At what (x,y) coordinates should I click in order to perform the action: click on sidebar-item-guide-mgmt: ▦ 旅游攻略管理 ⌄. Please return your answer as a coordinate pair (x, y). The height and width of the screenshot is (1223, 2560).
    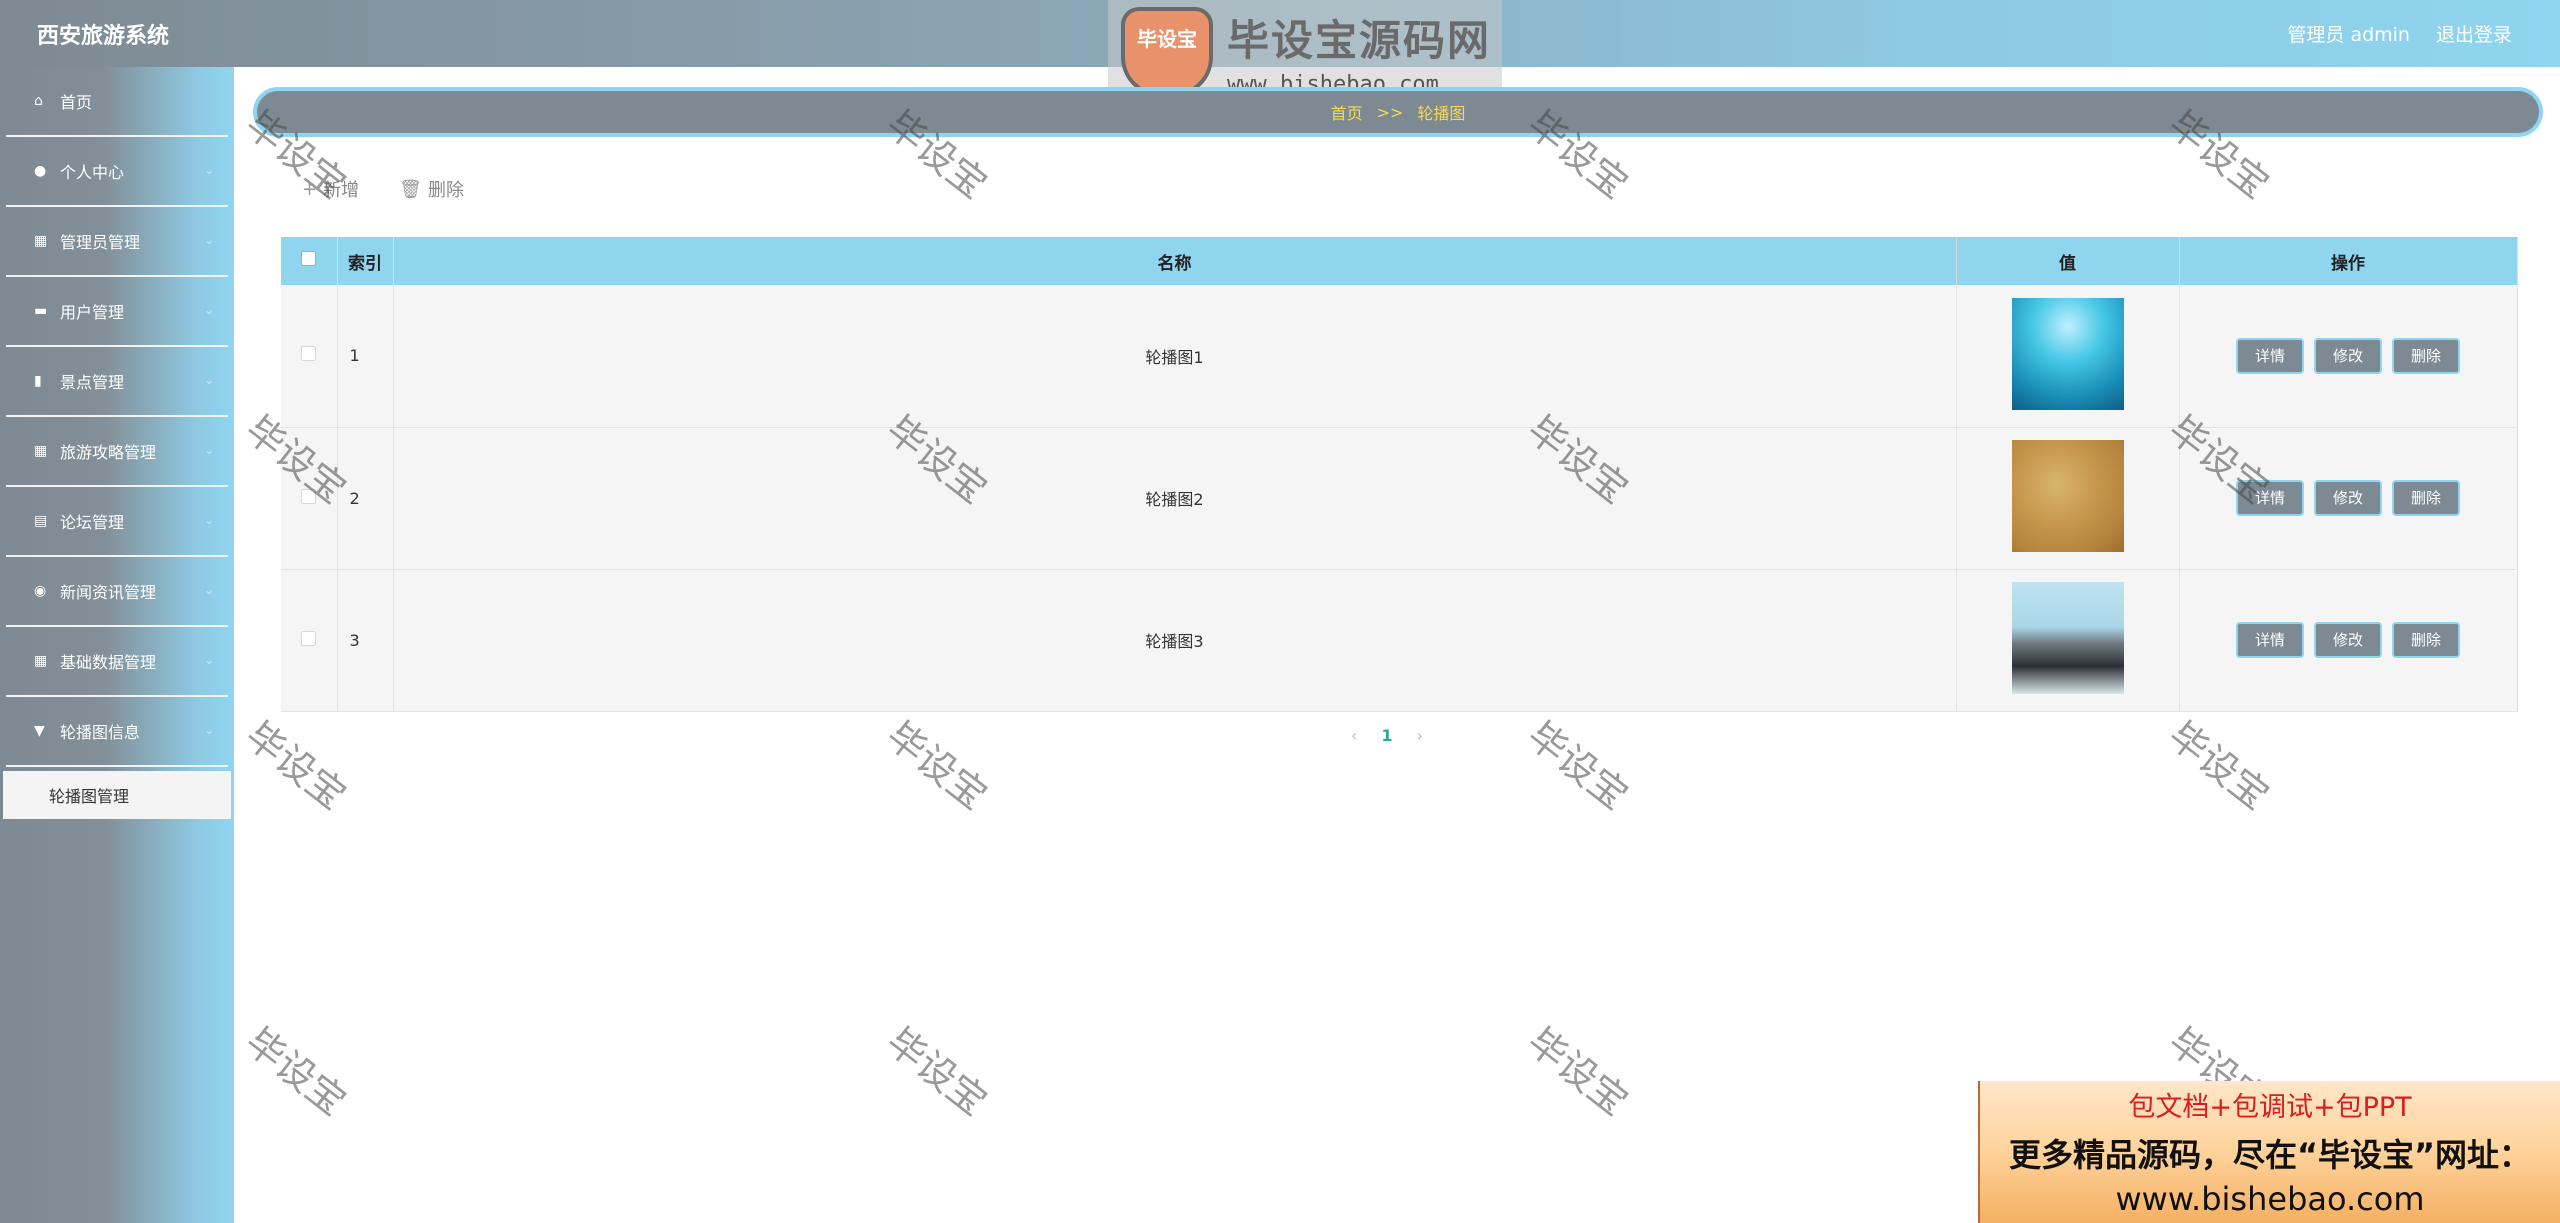
    Looking at the image, I should click on (117, 452).